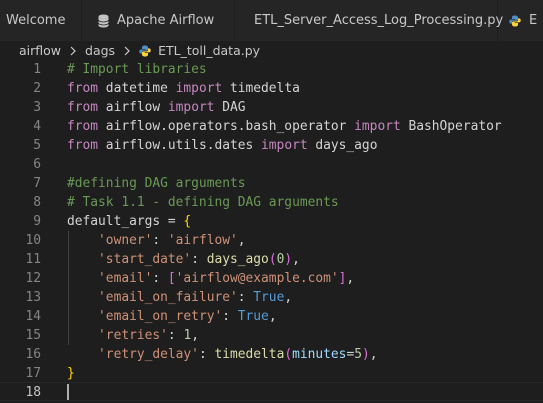 This screenshot has width=543, height=403. What do you see at coordinates (83, 126) in the screenshot?
I see `code-token: from` at bounding box center [83, 126].